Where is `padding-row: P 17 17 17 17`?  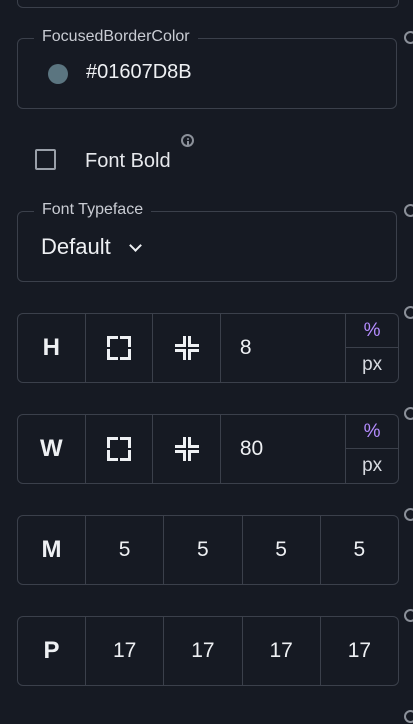 padding-row: P 17 17 17 17 is located at coordinates (208, 651).